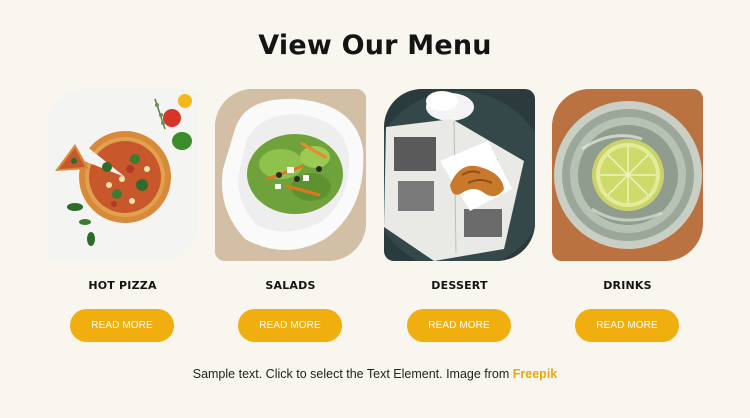  What do you see at coordinates (459, 285) in the screenshot?
I see `menu-item-label: DESSERT` at bounding box center [459, 285].